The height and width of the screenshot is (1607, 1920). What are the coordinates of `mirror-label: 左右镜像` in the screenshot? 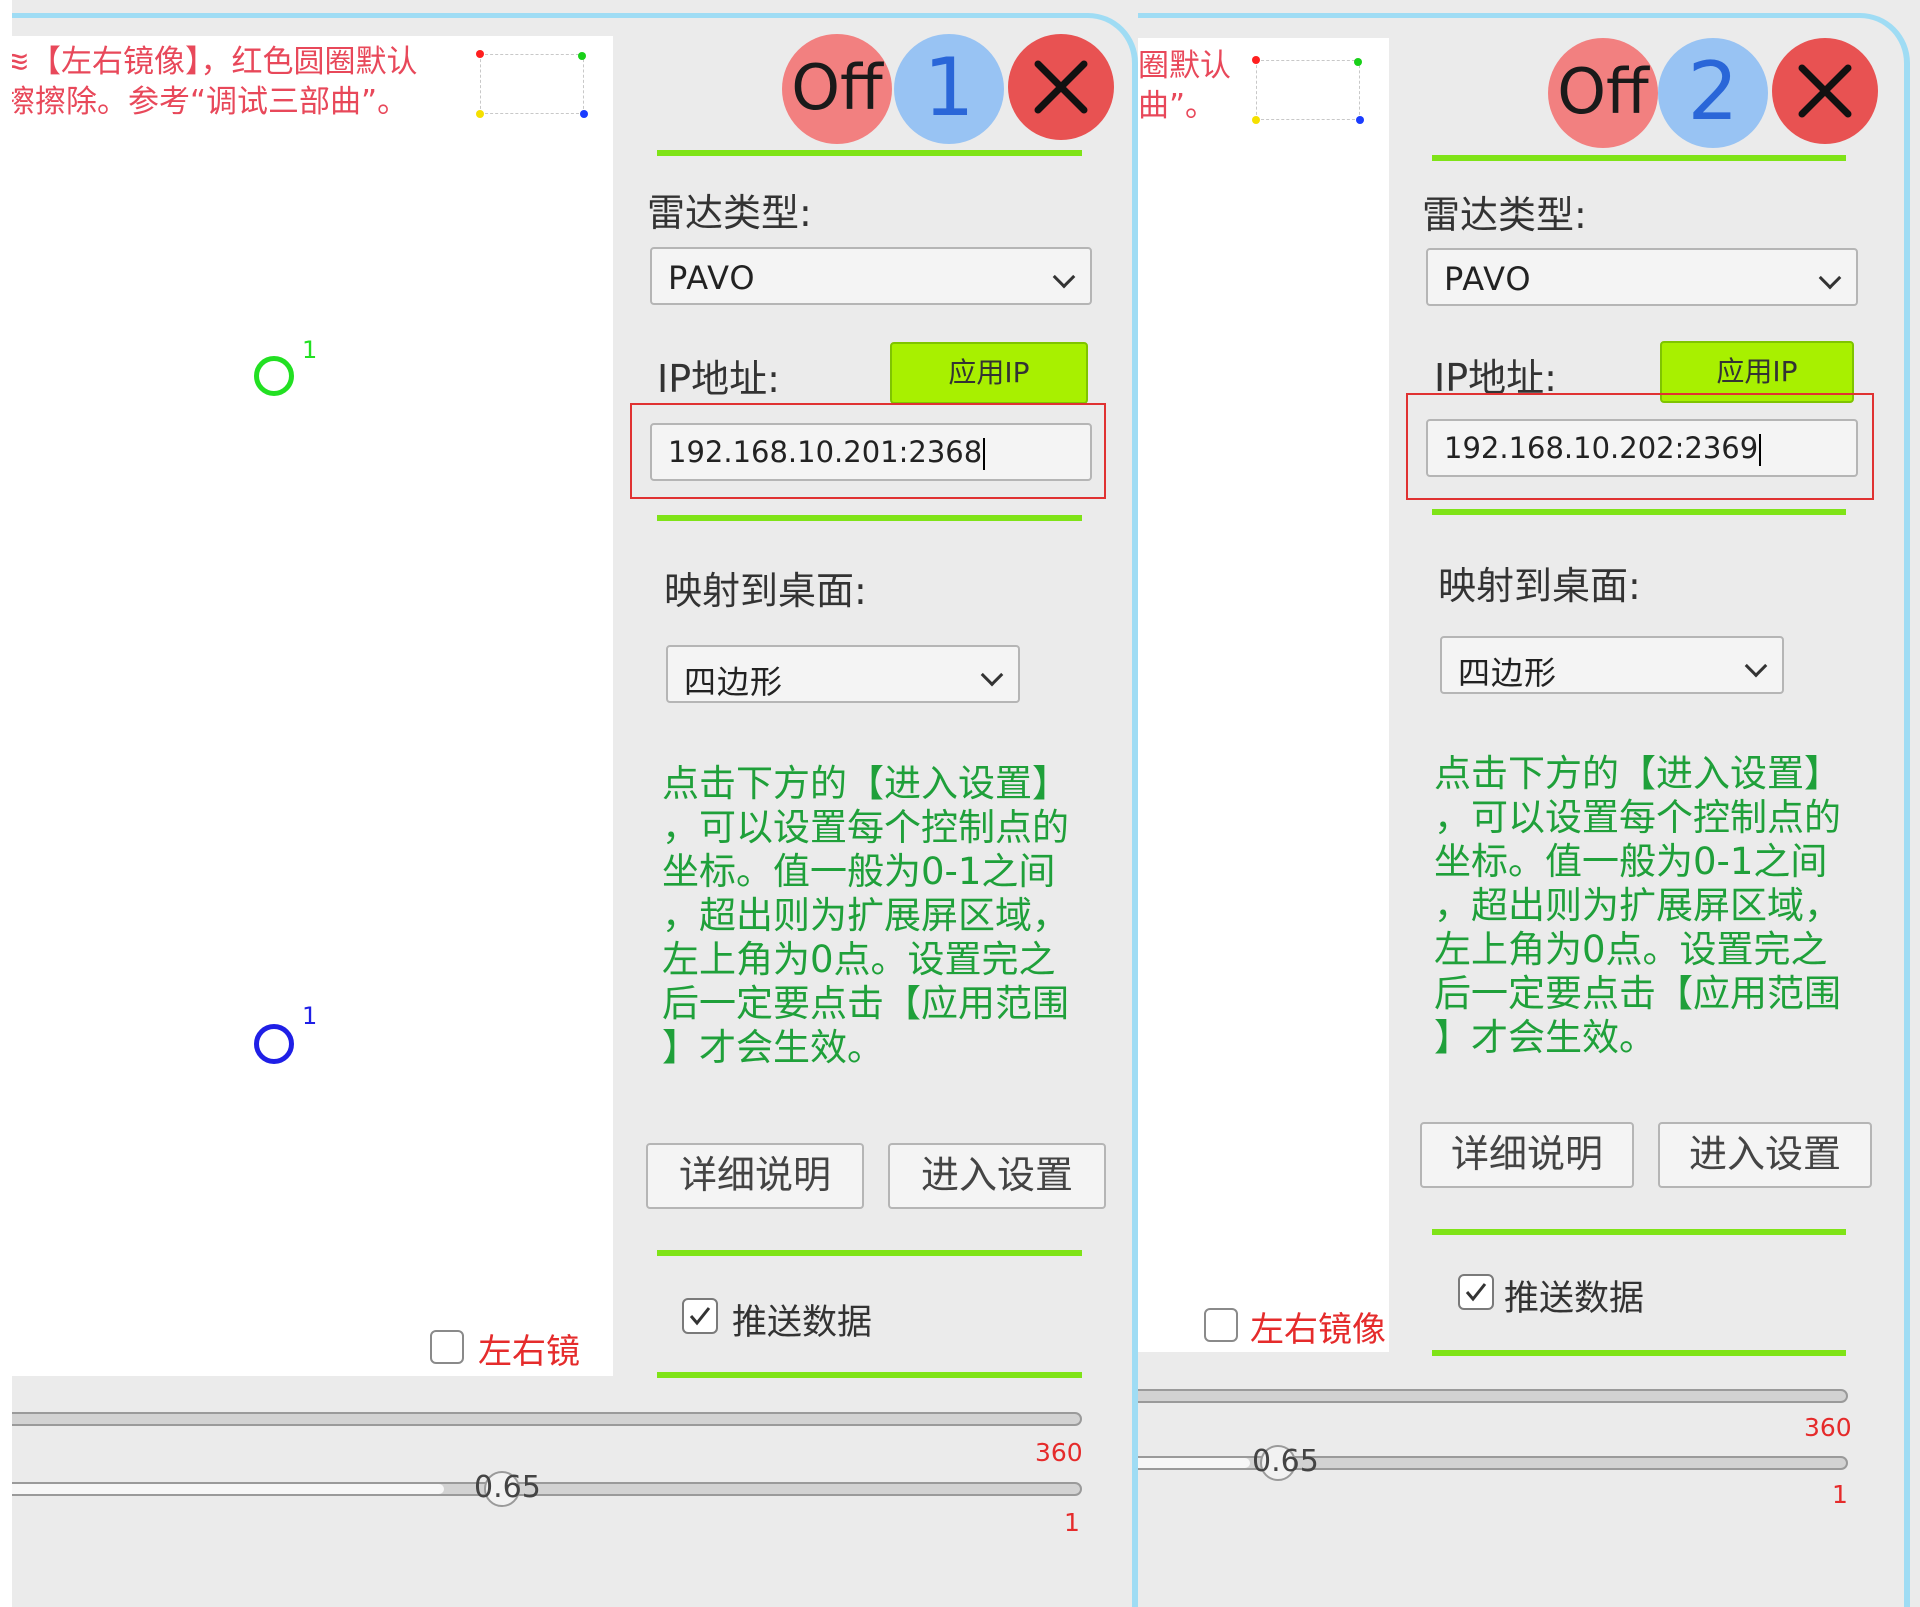 It's located at (529, 1352).